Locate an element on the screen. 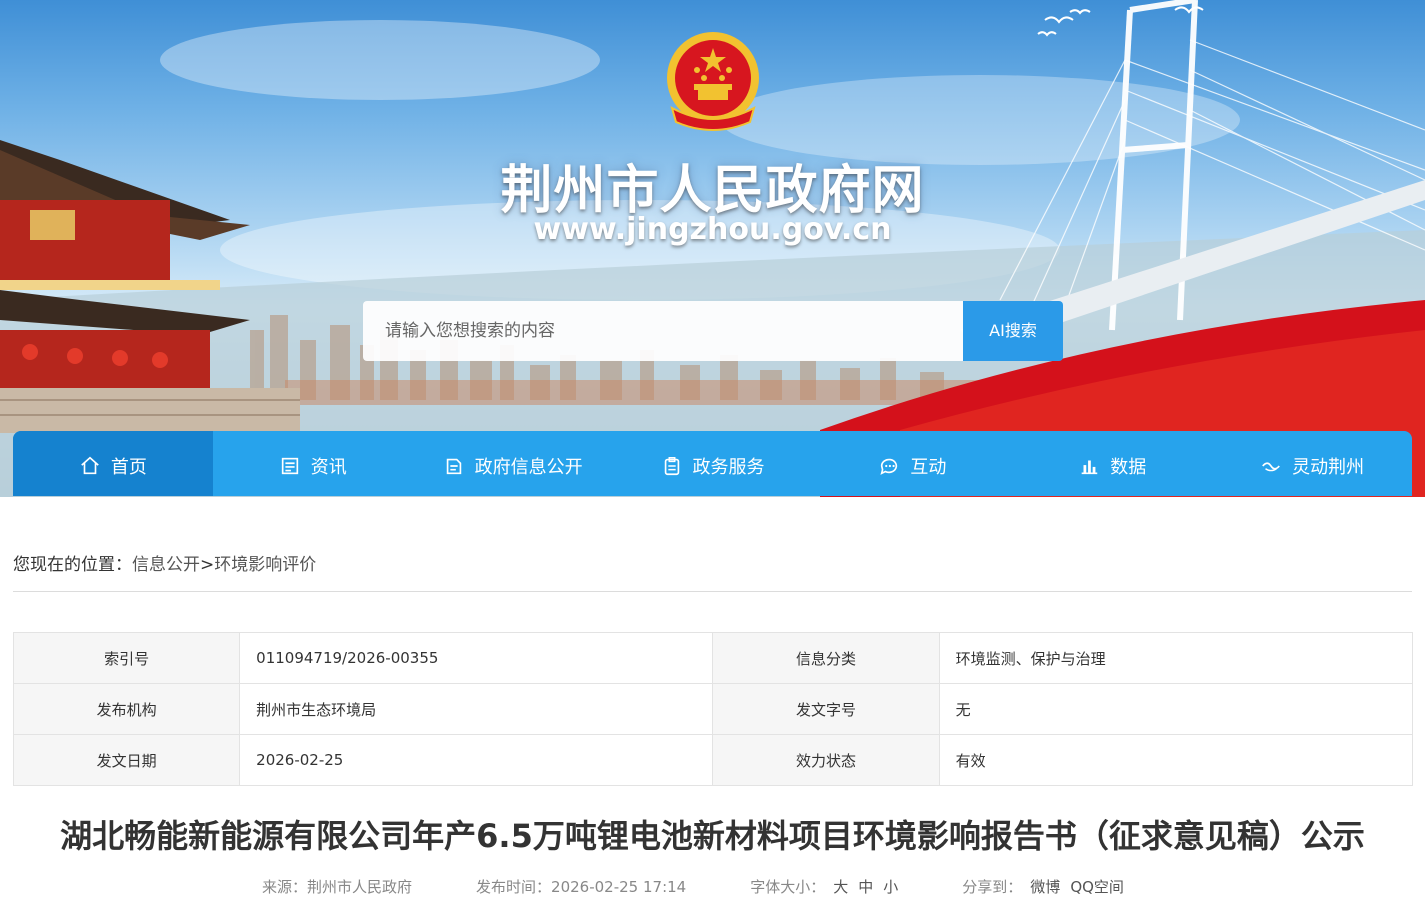  nav-item-label: 资讯 is located at coordinates (328, 467).